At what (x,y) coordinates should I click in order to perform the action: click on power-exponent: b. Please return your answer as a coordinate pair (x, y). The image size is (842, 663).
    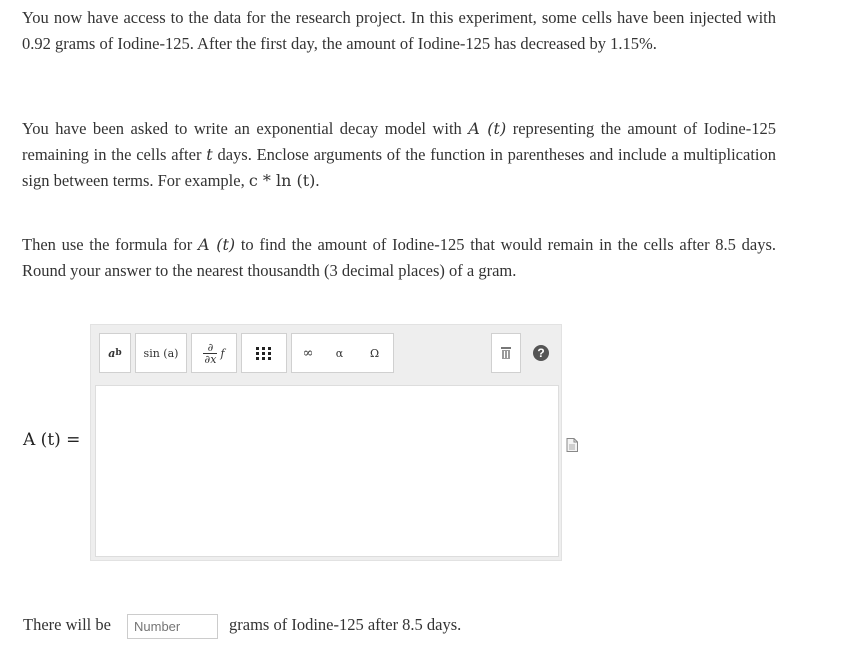
    Looking at the image, I should click on (118, 353).